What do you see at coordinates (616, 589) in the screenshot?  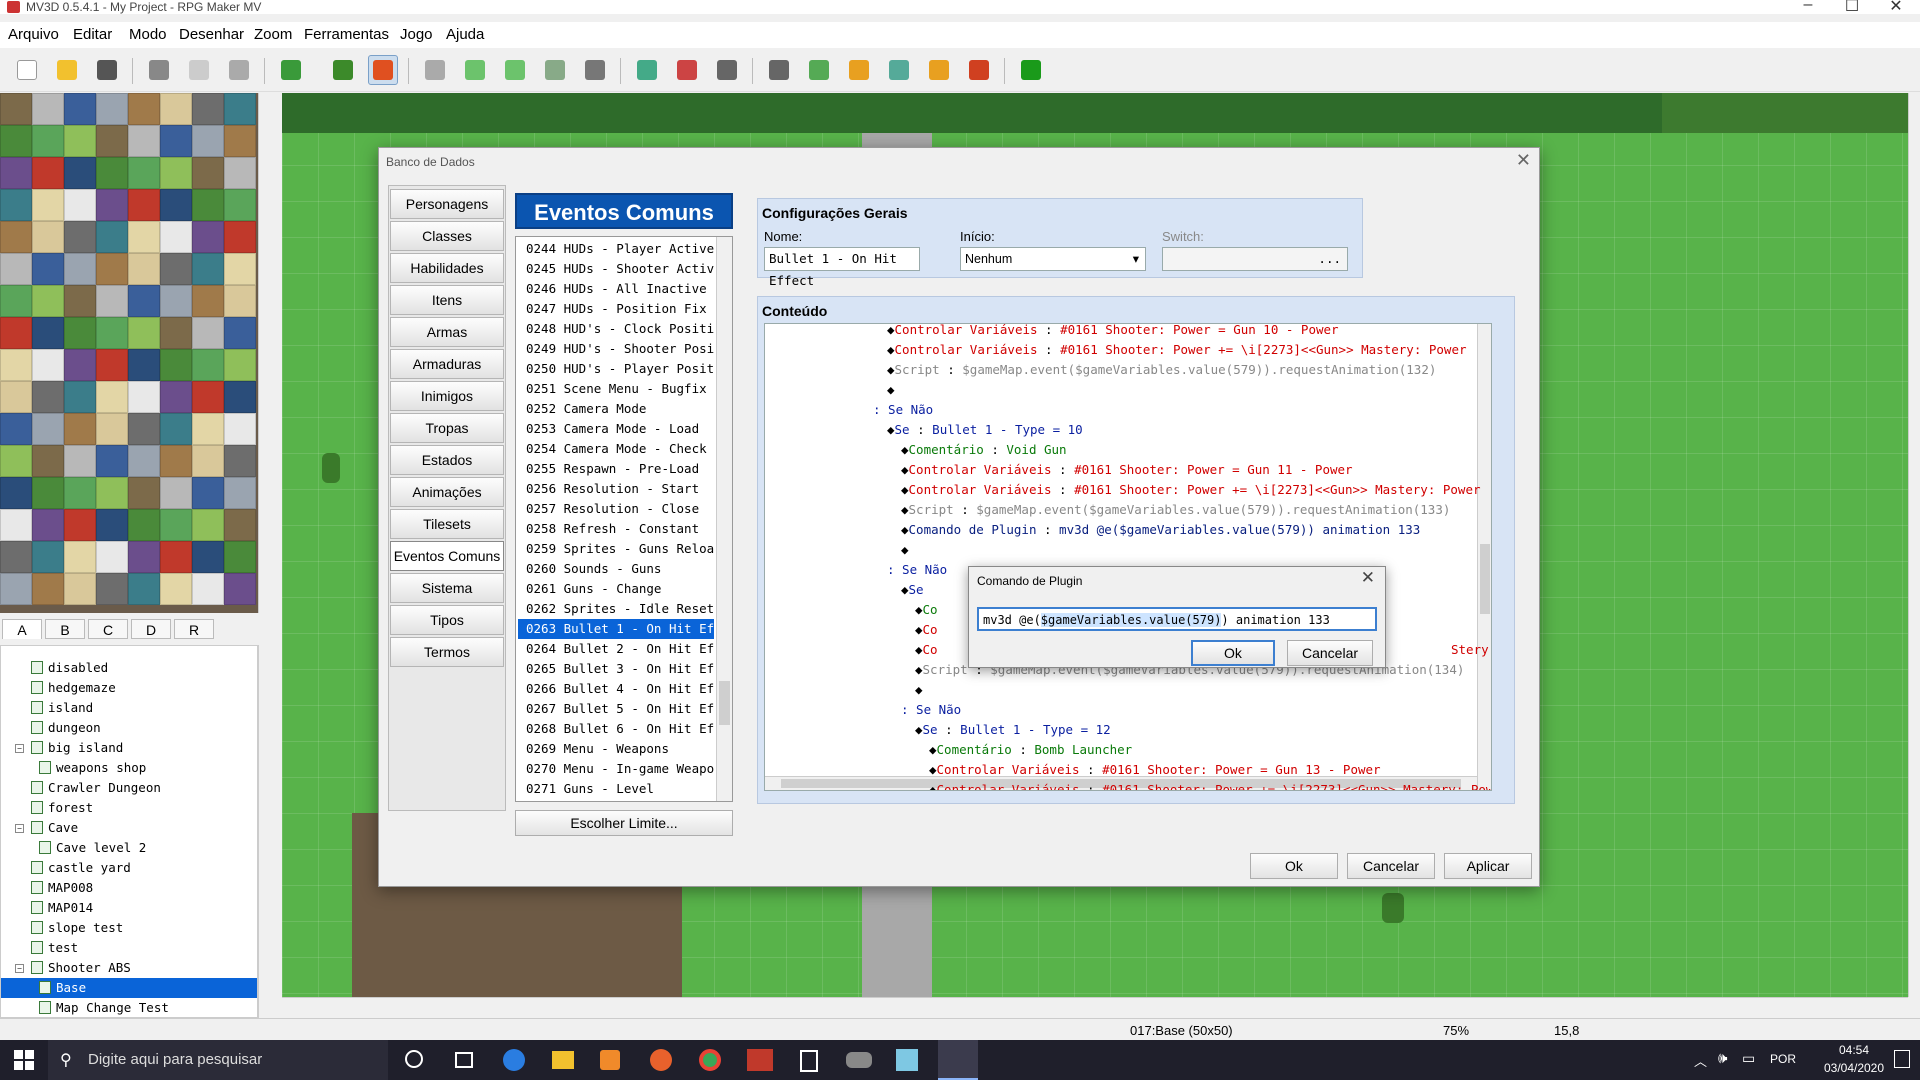 I see `common-event-item: 0261 Guns - Change` at bounding box center [616, 589].